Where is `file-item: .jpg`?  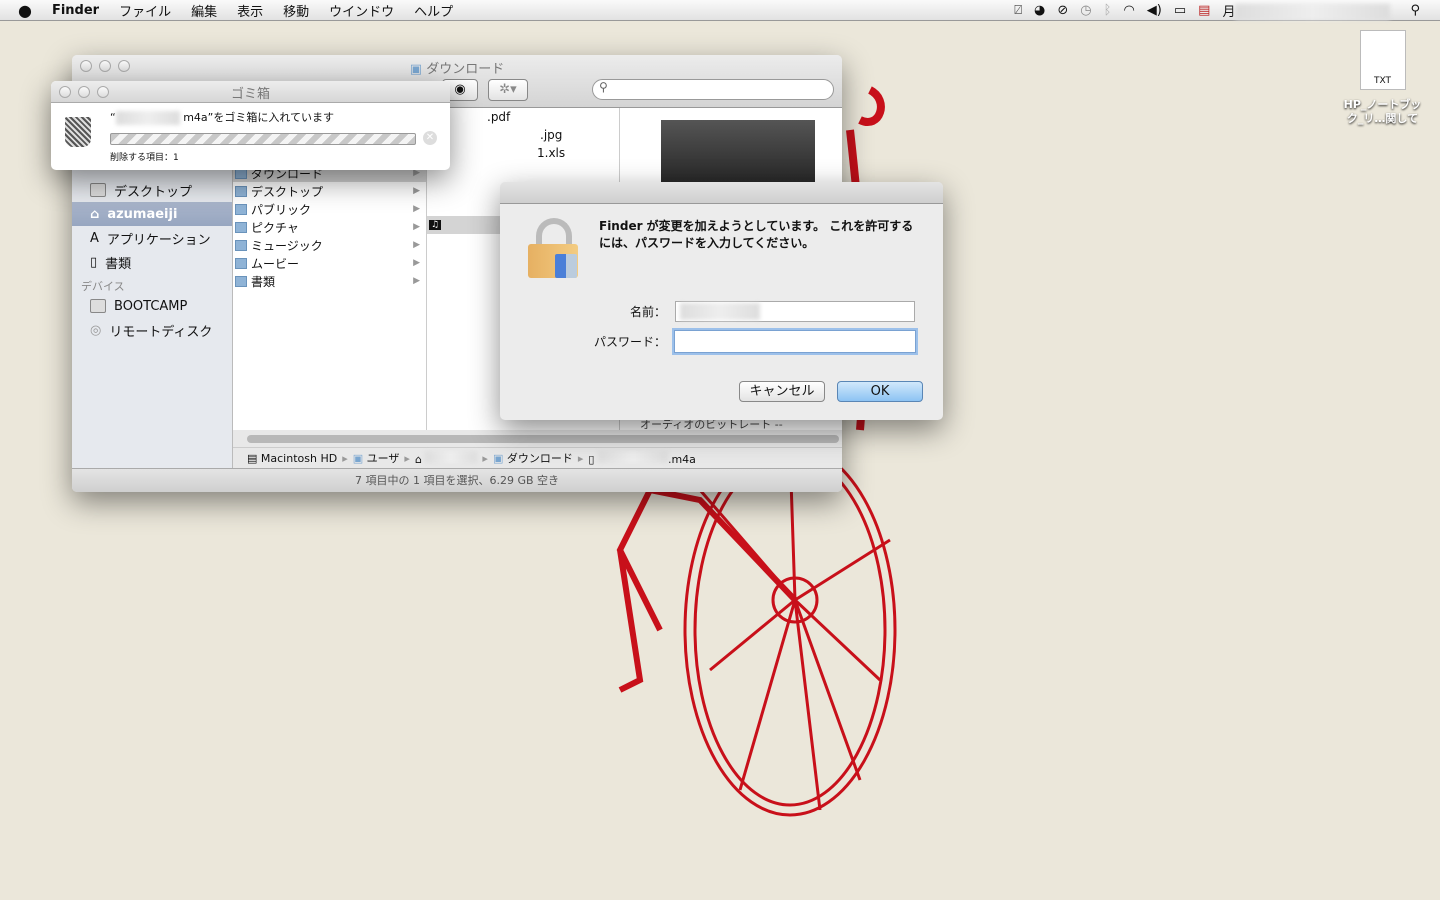
file-item: .jpg is located at coordinates (523, 135).